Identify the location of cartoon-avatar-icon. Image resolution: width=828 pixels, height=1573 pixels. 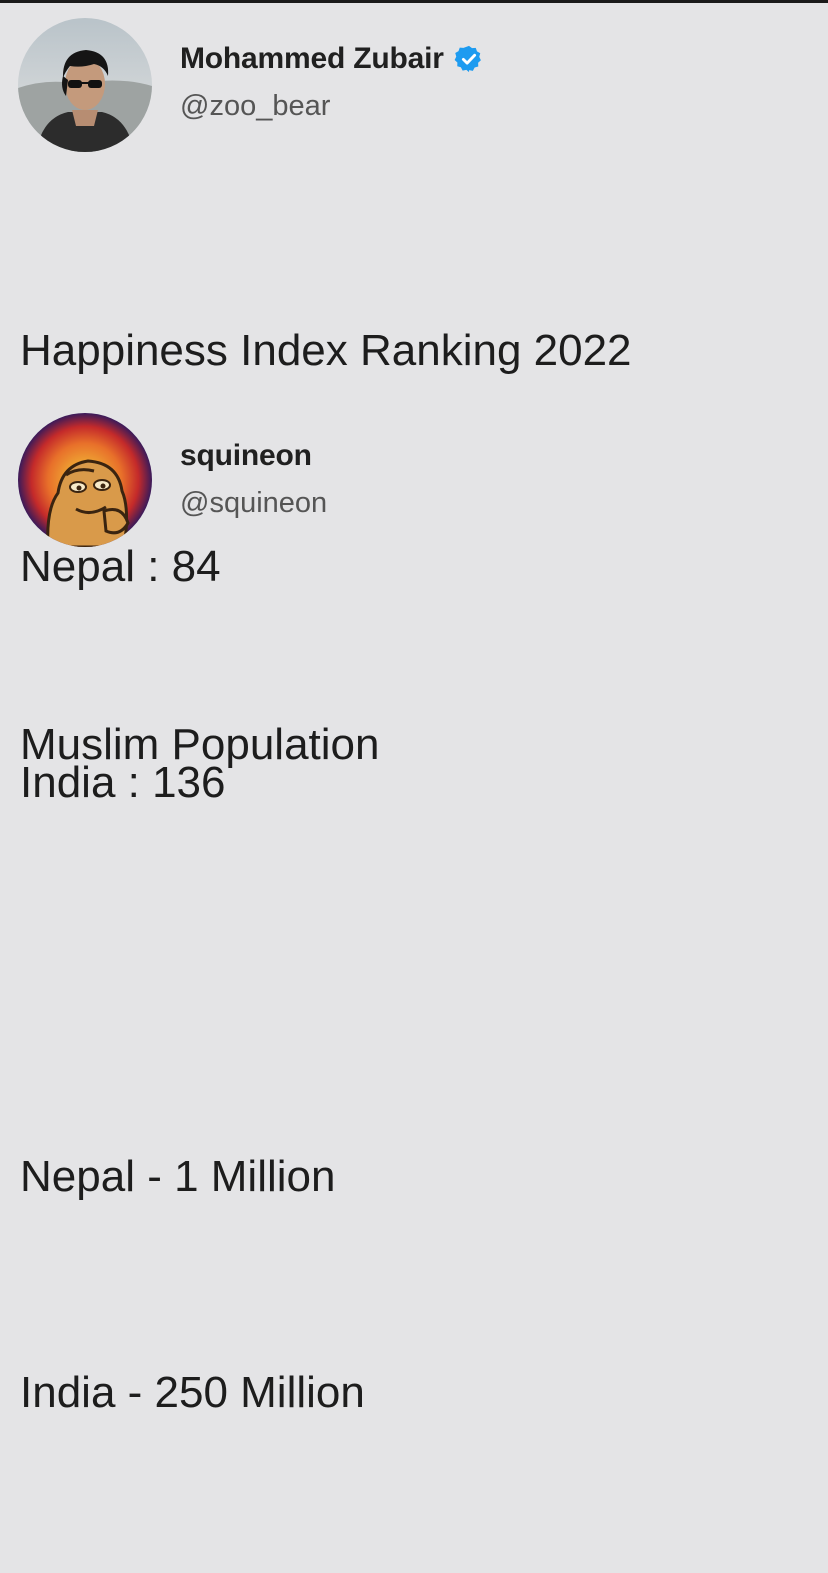
(85, 480).